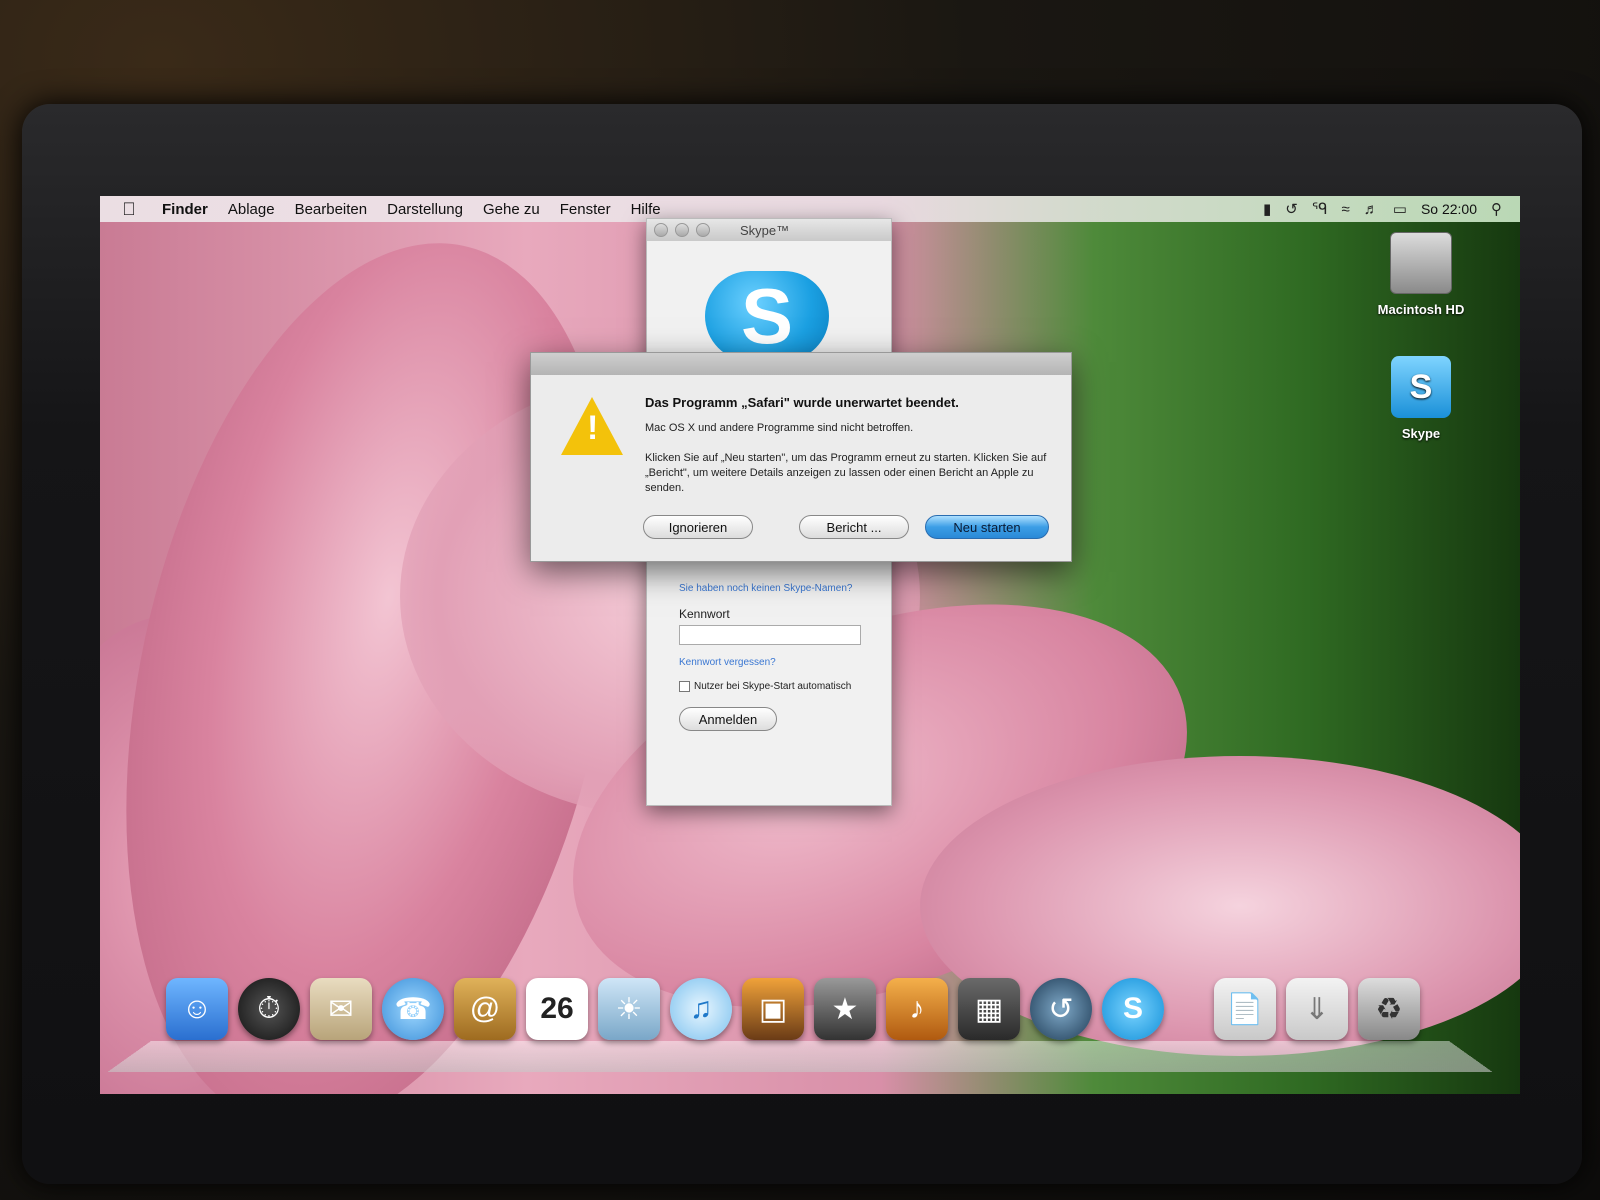  I want to click on ical-icon: 26, so click(557, 1009).